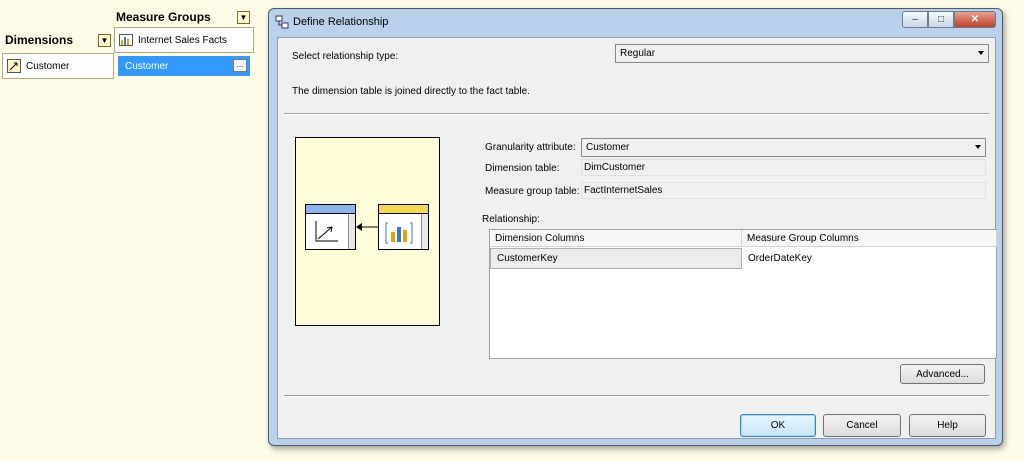  I want to click on grid-cell-dimension-column: CustomerKey, so click(616, 258).